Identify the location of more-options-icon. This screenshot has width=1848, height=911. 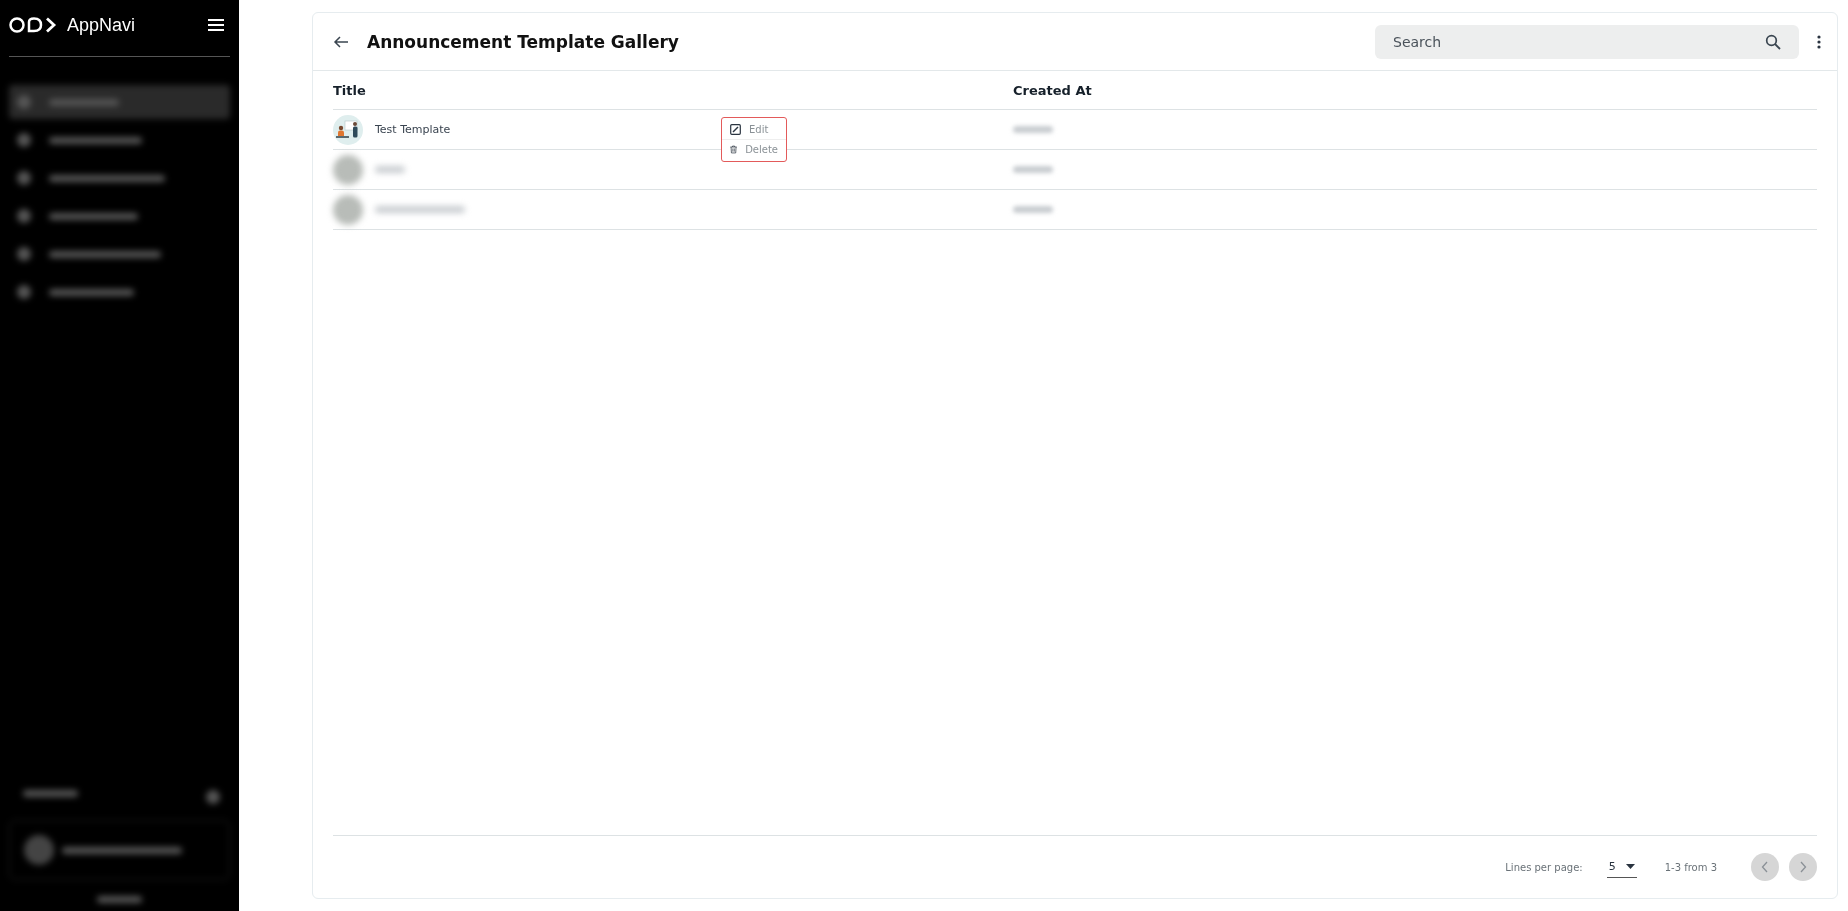
(1819, 41).